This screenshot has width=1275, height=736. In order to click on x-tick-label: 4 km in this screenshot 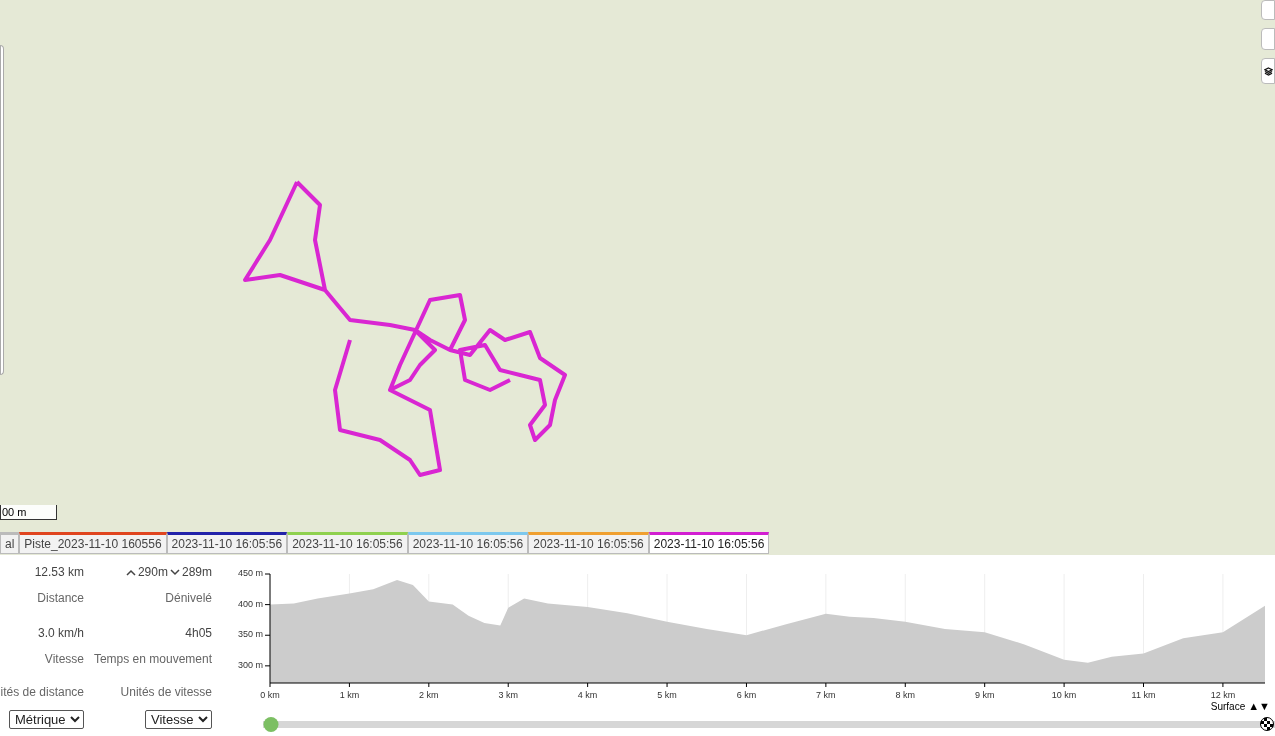, I will do `click(587, 695)`.